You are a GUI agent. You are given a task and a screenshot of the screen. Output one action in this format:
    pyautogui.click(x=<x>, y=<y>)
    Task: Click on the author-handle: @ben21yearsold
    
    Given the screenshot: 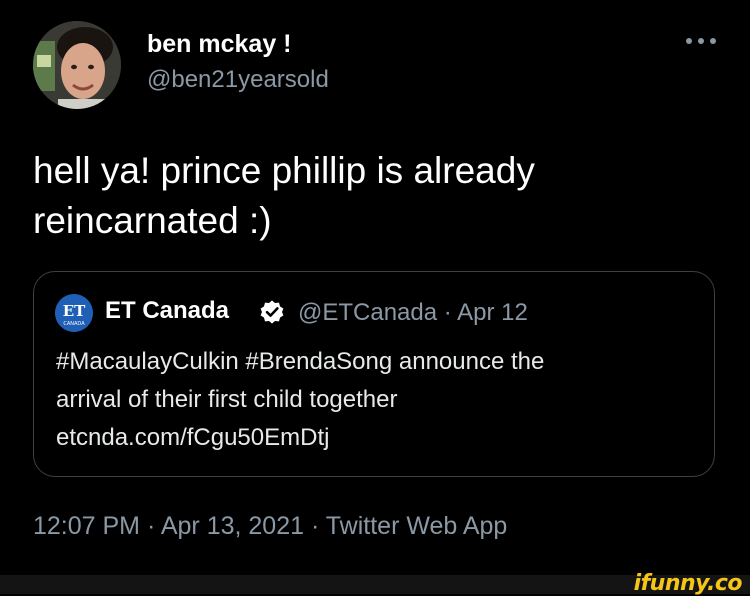 What is the action you would take?
    pyautogui.click(x=238, y=80)
    